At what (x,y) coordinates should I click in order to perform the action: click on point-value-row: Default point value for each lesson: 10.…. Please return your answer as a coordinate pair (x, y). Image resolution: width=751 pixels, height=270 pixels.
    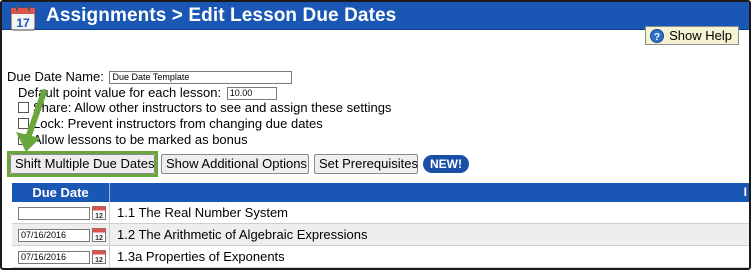
    Looking at the image, I should click on (147, 93).